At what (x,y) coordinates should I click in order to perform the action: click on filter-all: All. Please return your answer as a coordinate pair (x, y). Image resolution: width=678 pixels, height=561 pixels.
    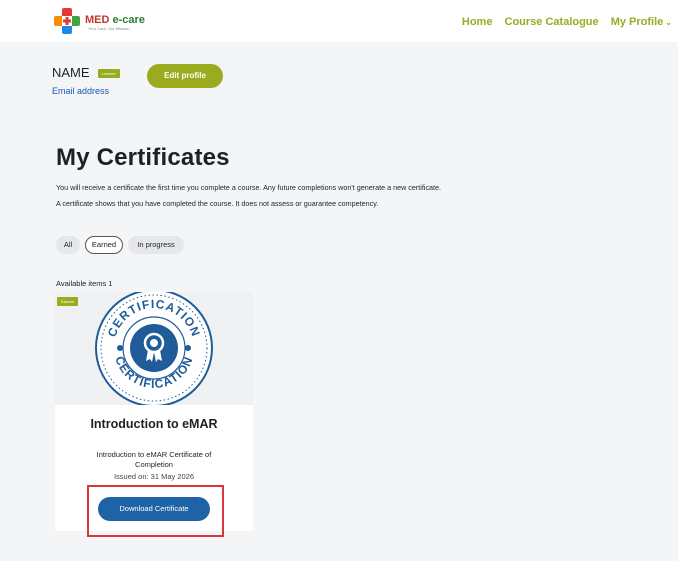
    Looking at the image, I should click on (68, 245).